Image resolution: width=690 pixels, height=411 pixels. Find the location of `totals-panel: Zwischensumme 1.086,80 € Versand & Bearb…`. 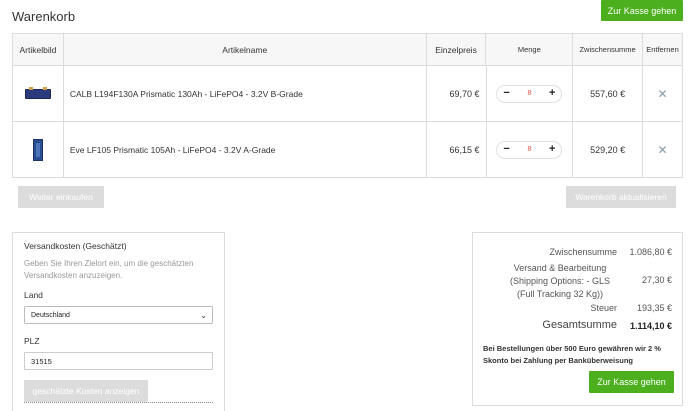

totals-panel: Zwischensumme 1.086,80 € Versand & Bearb… is located at coordinates (577, 319).